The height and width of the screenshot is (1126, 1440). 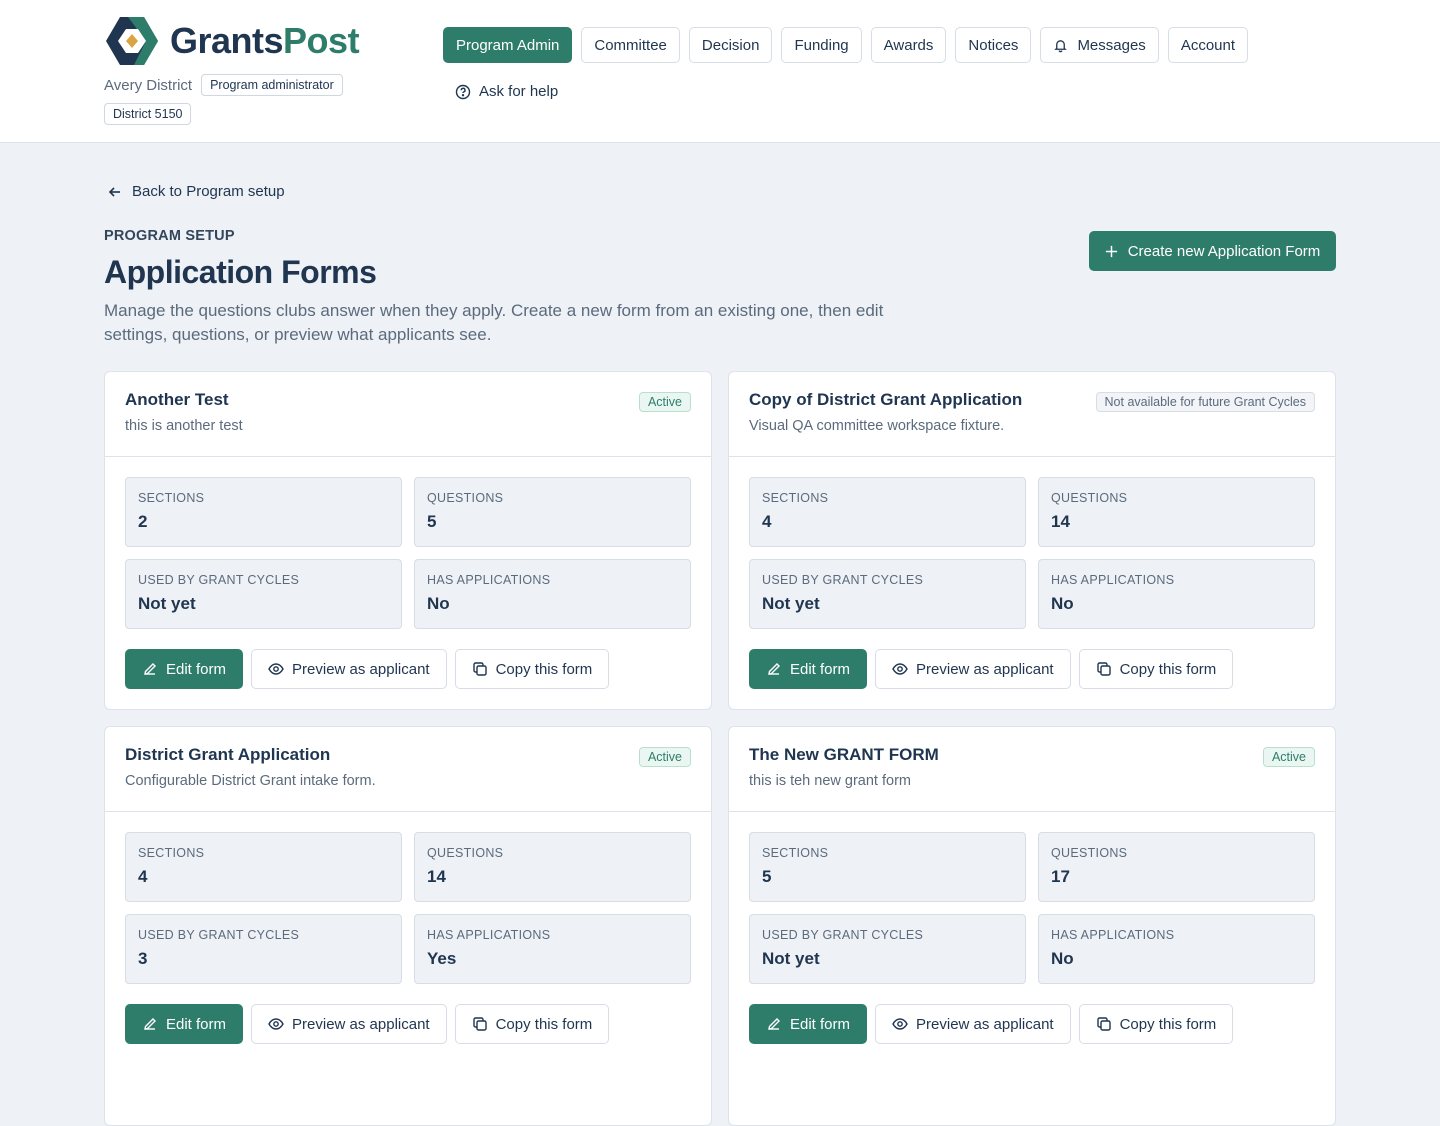 What do you see at coordinates (227, 40) in the screenshot?
I see `brand-name-part1: Grants` at bounding box center [227, 40].